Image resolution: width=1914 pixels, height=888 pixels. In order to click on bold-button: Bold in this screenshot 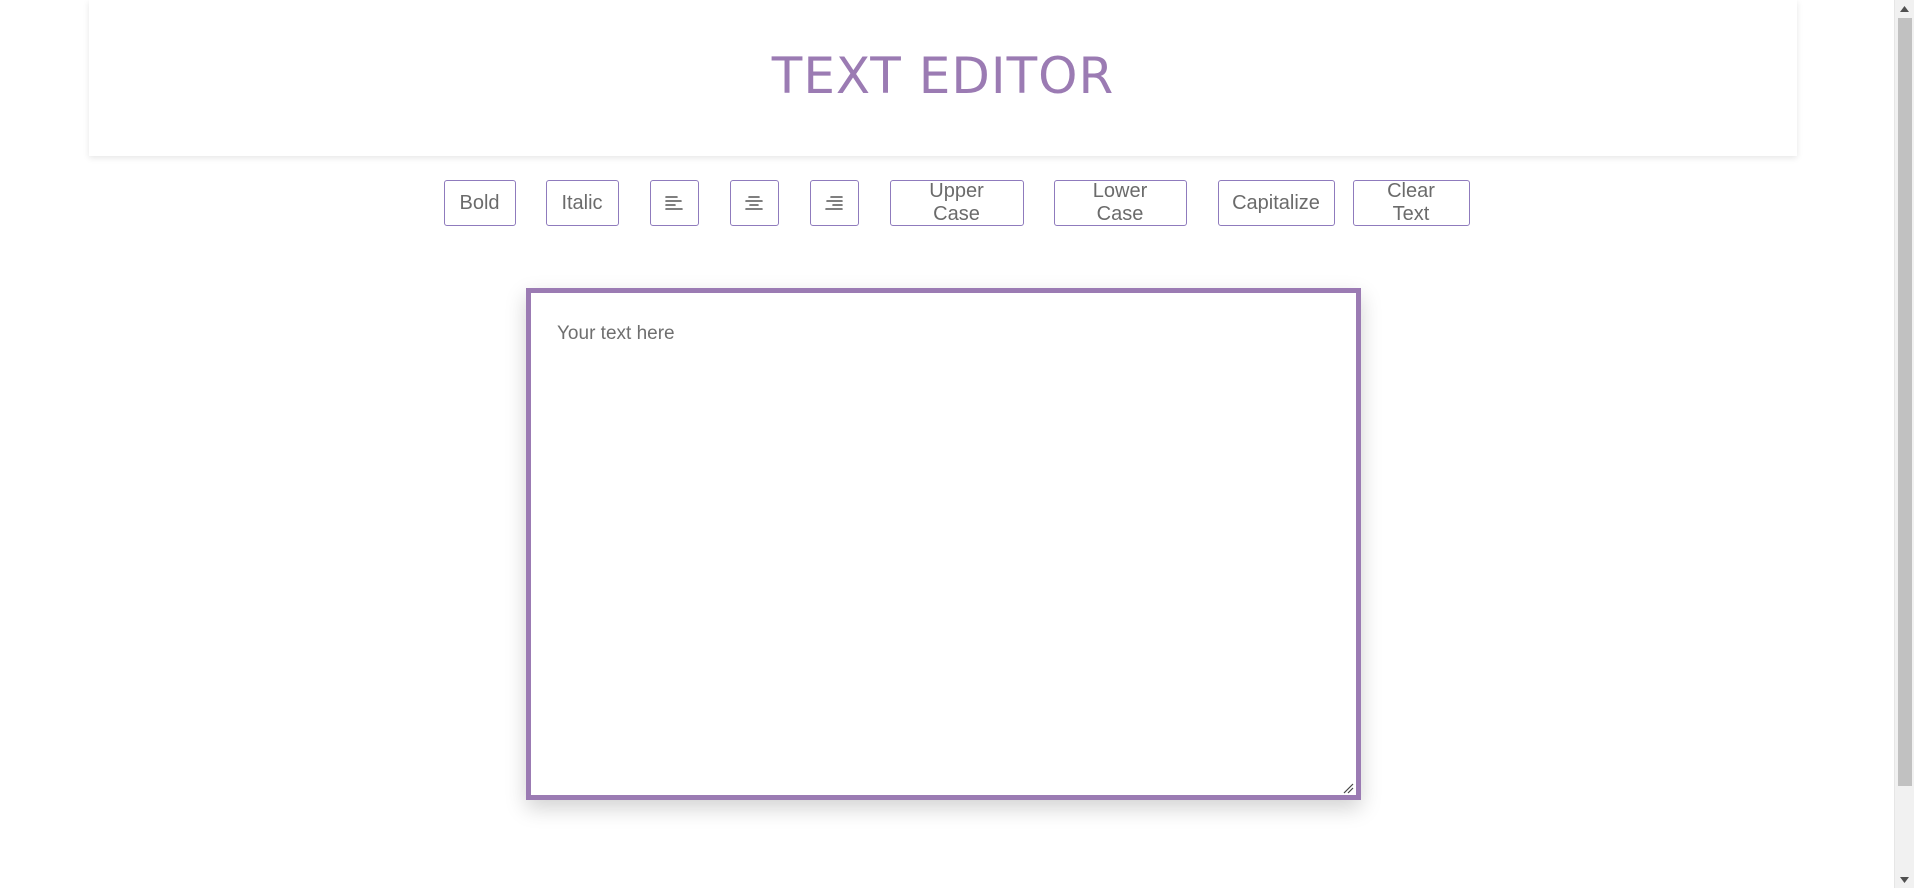, I will do `click(479, 203)`.